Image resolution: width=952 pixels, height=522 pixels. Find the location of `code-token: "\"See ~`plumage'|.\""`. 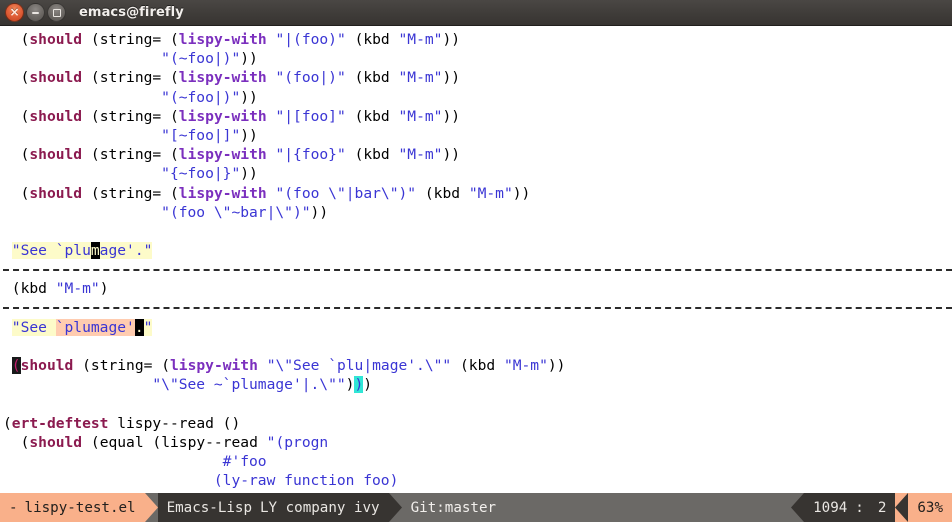

code-token: "\"See ~`plumage'|.\"" is located at coordinates (249, 385).